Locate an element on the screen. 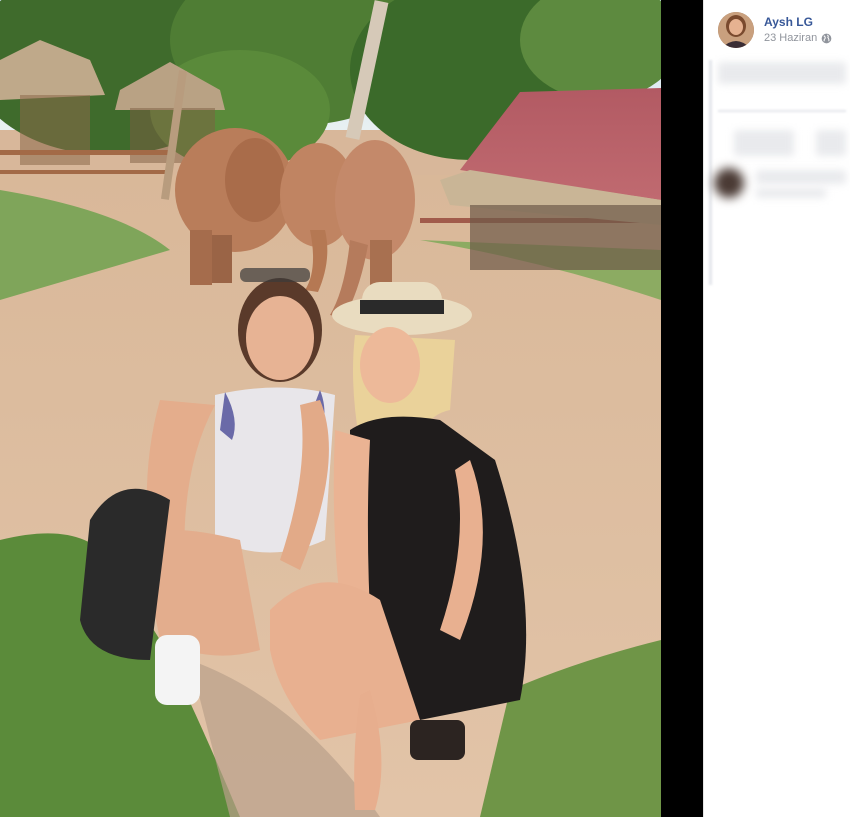 This screenshot has height=817, width=850. blurred-avatar is located at coordinates (729, 183).